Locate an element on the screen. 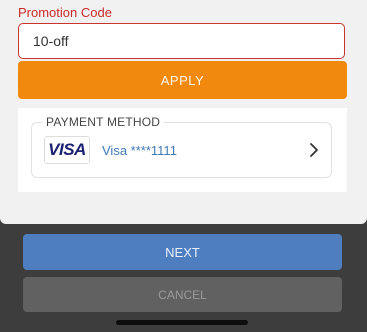  next-button: NEXT is located at coordinates (182, 252).